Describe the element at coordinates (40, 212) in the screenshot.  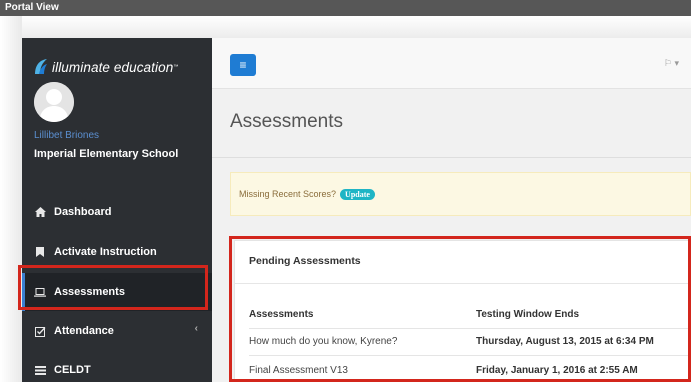
I see `home-icon` at that location.